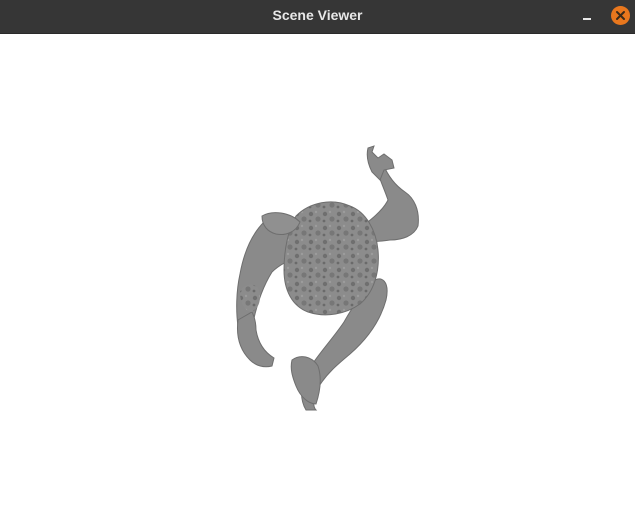 This screenshot has width=635, height=512. What do you see at coordinates (587, 16) in the screenshot?
I see `minimize-button` at bounding box center [587, 16].